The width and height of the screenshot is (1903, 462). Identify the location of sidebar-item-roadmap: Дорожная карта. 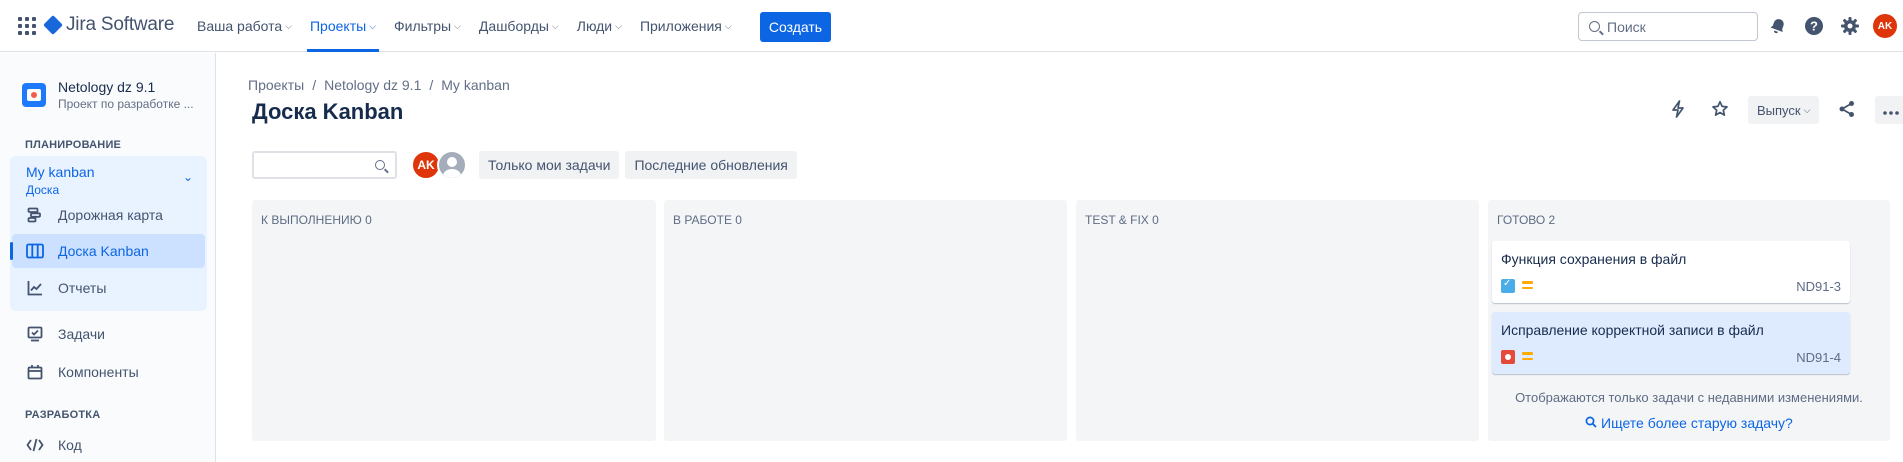
(108, 215).